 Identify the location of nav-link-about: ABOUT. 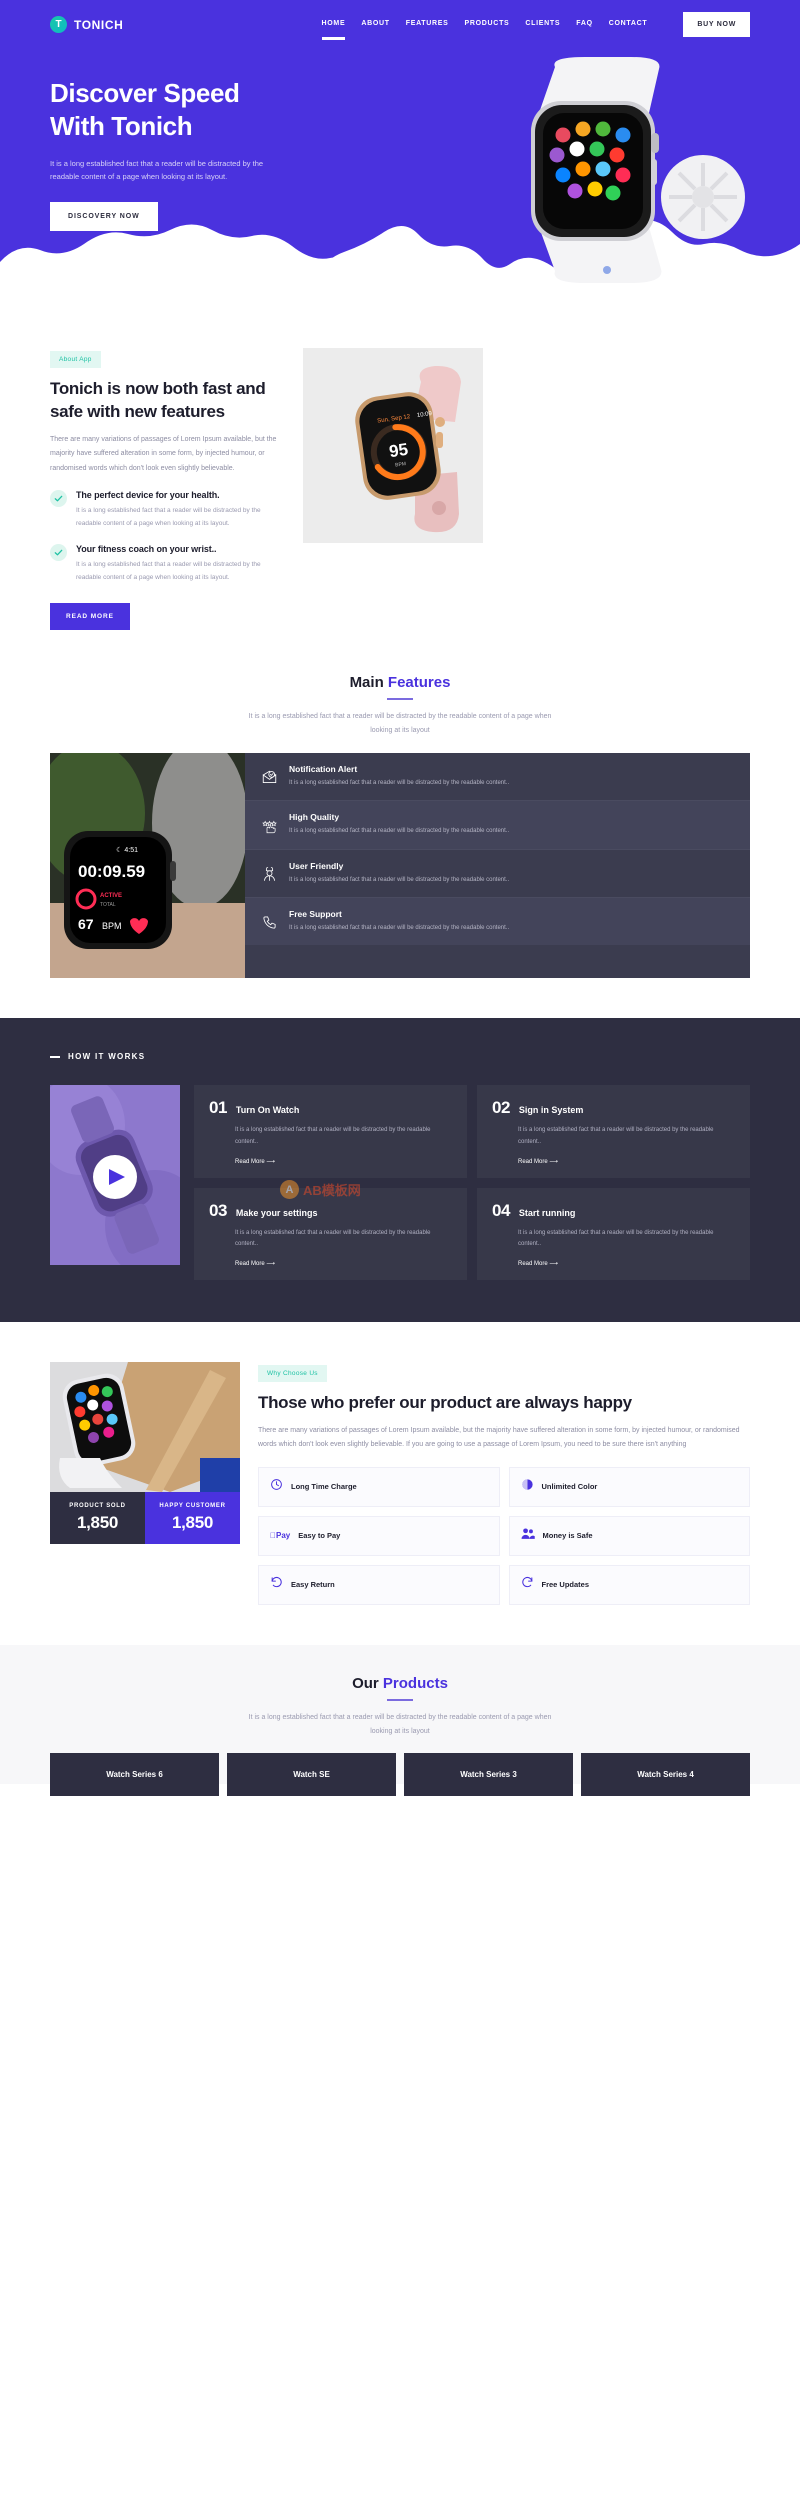
(375, 25).